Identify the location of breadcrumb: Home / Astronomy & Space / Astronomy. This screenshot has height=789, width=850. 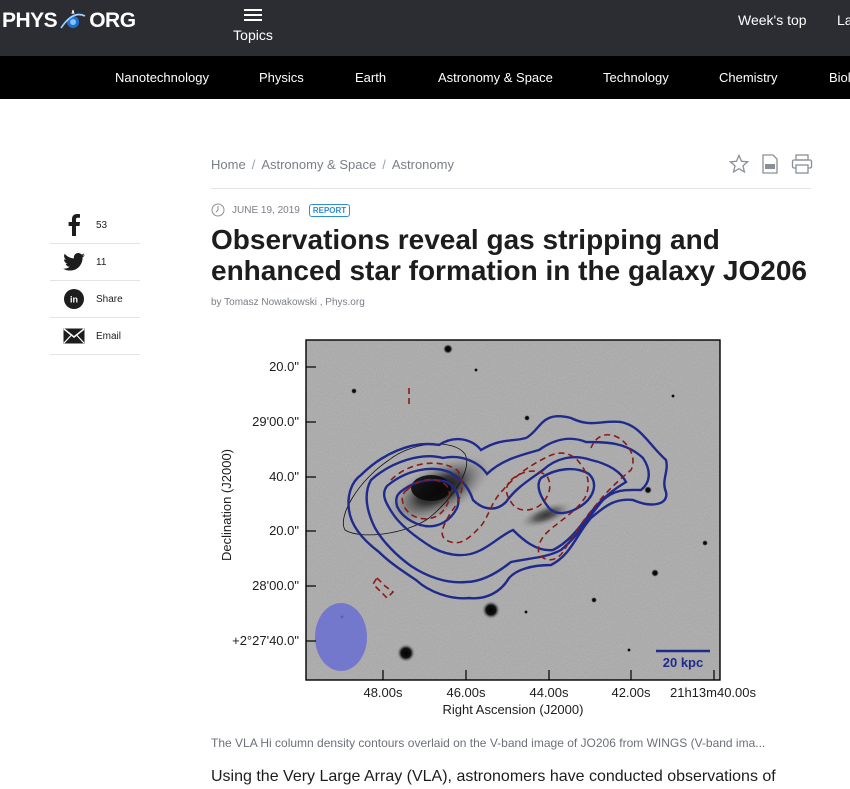
(332, 164).